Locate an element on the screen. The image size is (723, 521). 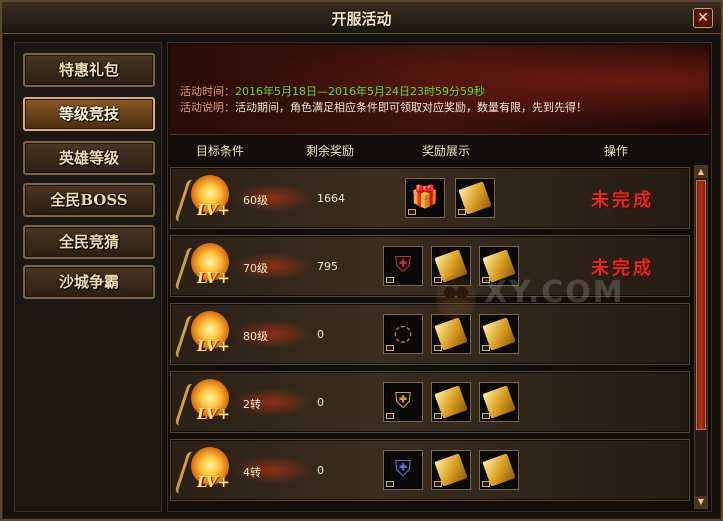
window-title: 开服活动 is located at coordinates (361, 19).